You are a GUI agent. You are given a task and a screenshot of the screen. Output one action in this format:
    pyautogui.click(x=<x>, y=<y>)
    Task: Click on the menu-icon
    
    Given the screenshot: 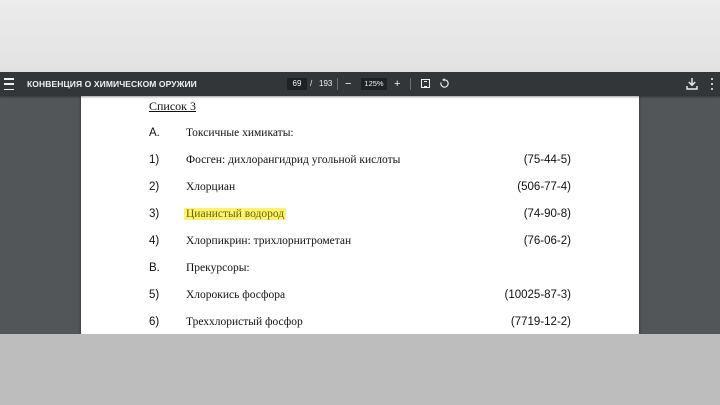 What is the action you would take?
    pyautogui.click(x=9, y=84)
    